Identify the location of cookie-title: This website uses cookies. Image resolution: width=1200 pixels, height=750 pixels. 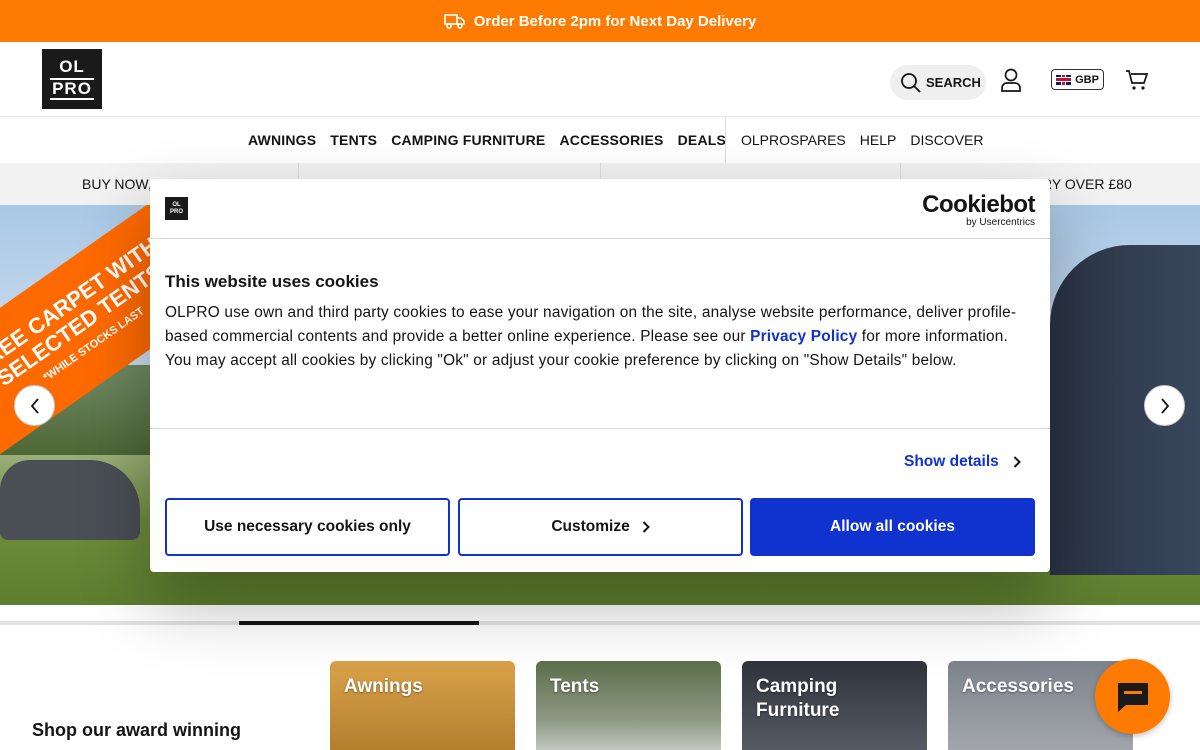
(272, 281).